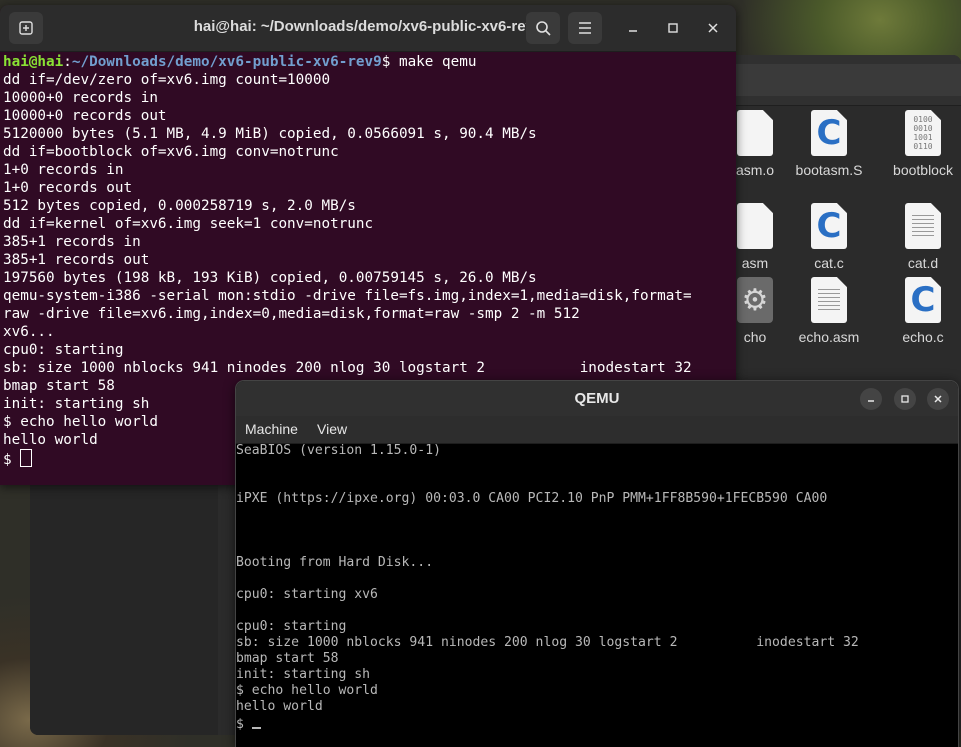 Image resolution: width=961 pixels, height=747 pixels. What do you see at coordinates (829, 263) in the screenshot?
I see `file-label: cat.c` at bounding box center [829, 263].